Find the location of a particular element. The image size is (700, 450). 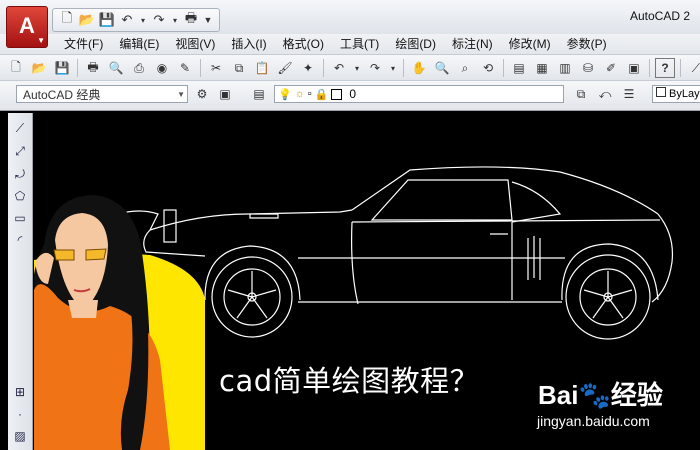

tool-palettes-icon: ▥ is located at coordinates (565, 68).